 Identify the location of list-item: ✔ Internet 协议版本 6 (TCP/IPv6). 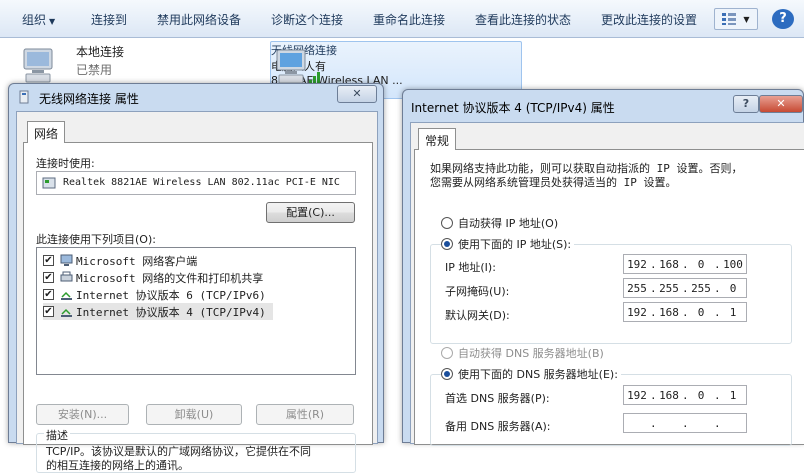
(154, 294).